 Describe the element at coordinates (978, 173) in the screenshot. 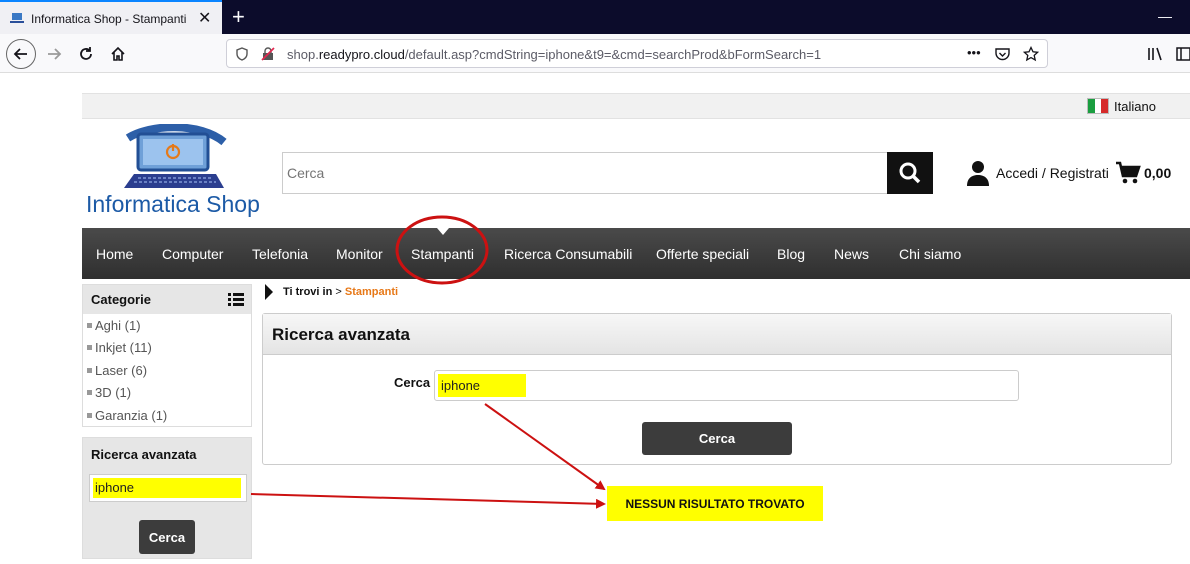

I see `user-icon` at that location.